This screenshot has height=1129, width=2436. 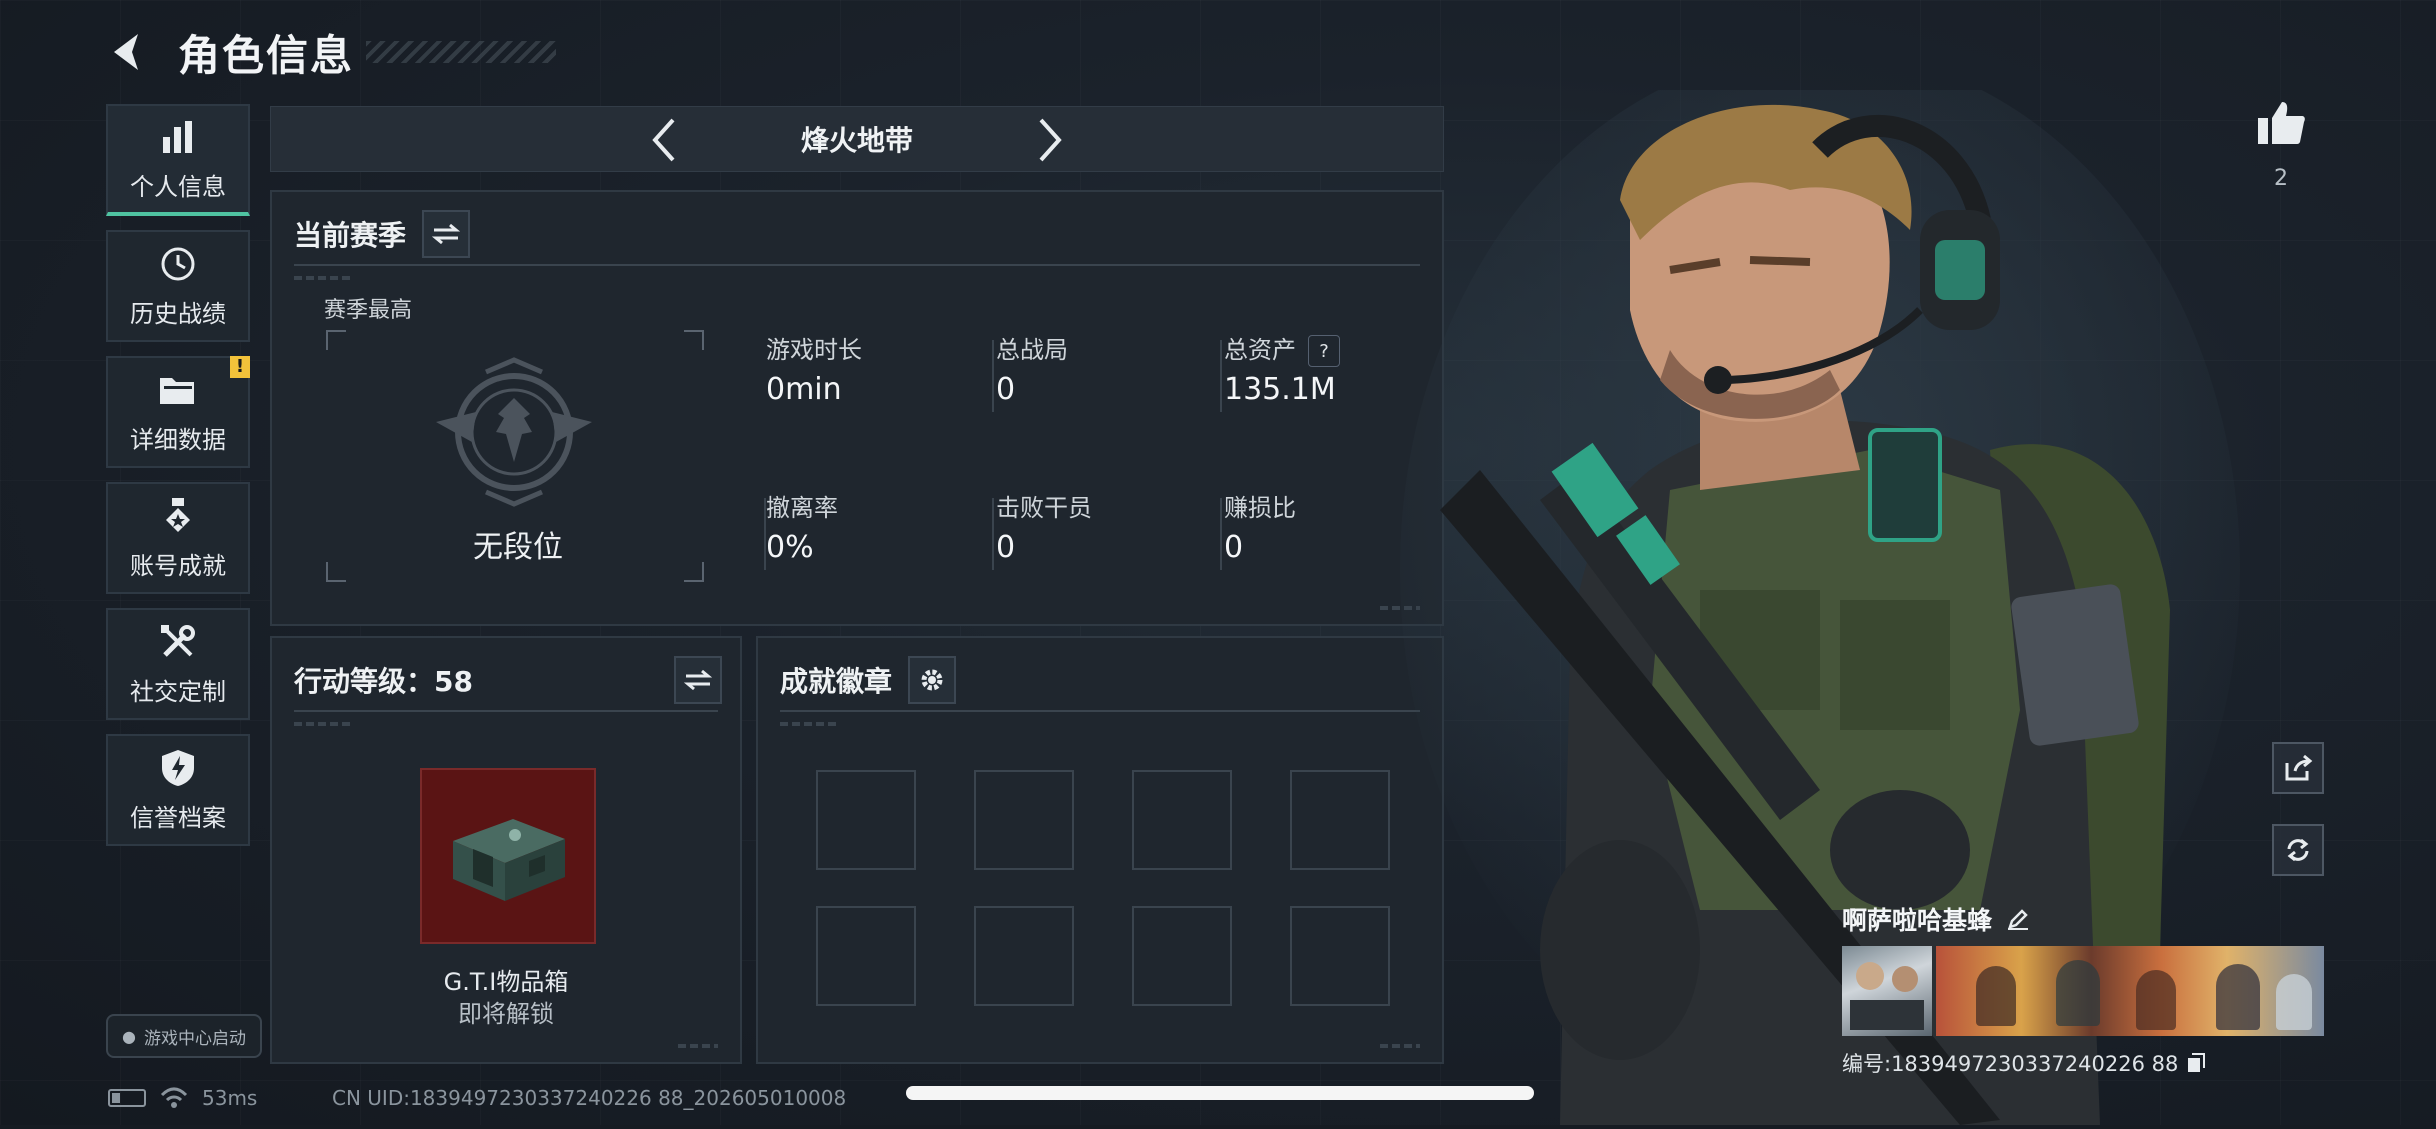 I want to click on sidebar-item-label: 社交定制, so click(x=178, y=691).